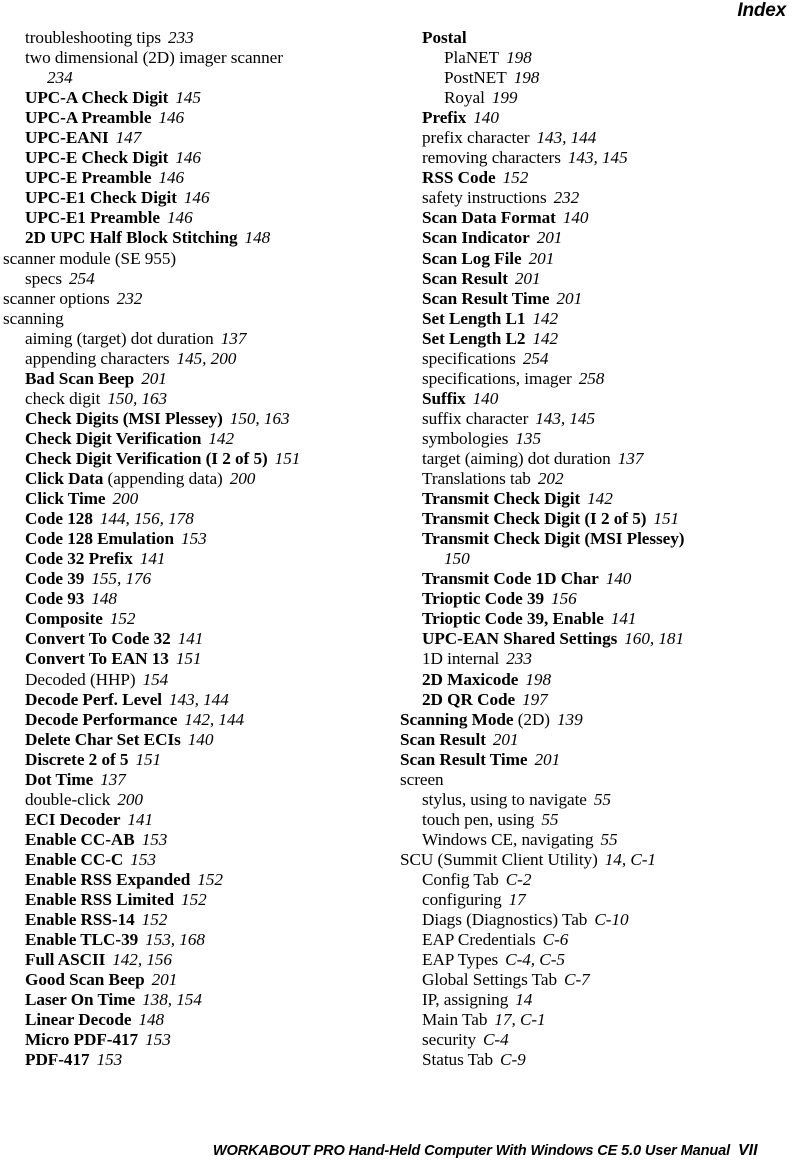 This screenshot has height=1176, width=796. What do you see at coordinates (129, 298) in the screenshot?
I see `index-entry-pages: 232` at bounding box center [129, 298].